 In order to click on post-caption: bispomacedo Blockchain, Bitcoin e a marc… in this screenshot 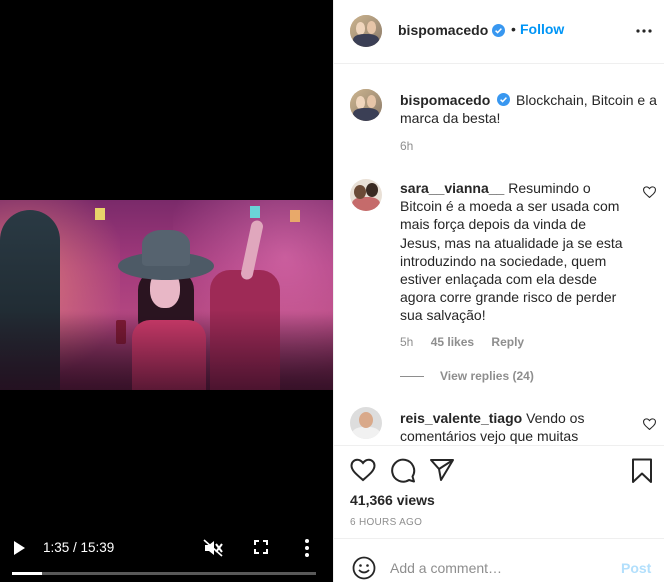, I will do `click(530, 109)`.